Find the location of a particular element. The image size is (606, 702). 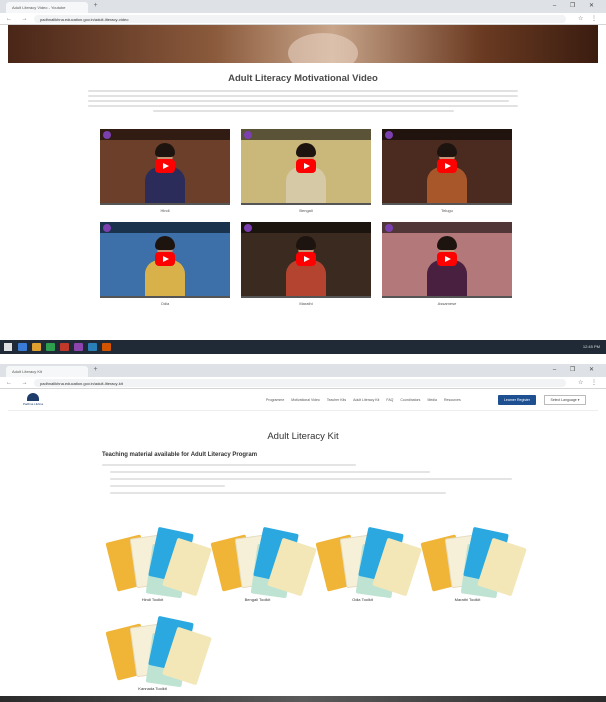

taskbar-apps is located at coordinates (64, 347).